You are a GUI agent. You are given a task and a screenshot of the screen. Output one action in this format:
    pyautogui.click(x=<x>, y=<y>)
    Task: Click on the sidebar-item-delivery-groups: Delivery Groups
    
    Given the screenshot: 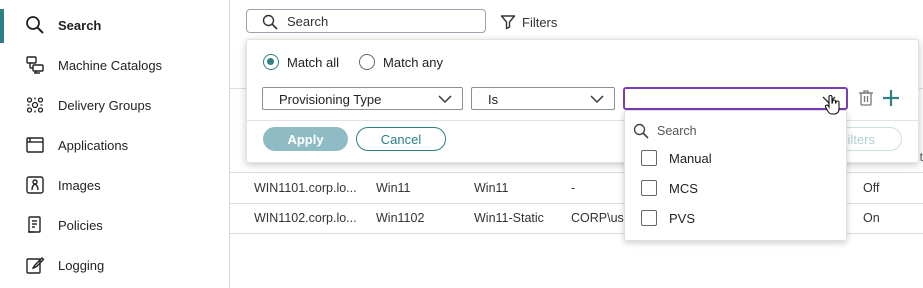 What is the action you would take?
    pyautogui.click(x=114, y=105)
    